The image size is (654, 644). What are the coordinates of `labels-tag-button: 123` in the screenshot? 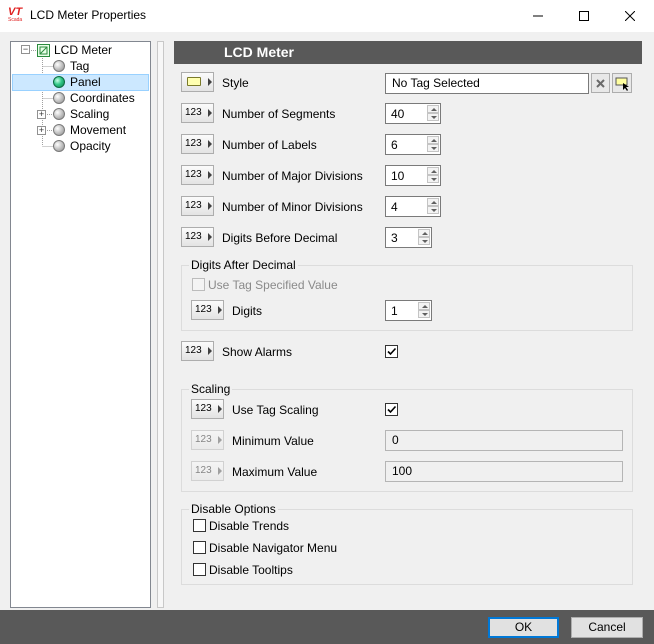 It's located at (197, 144).